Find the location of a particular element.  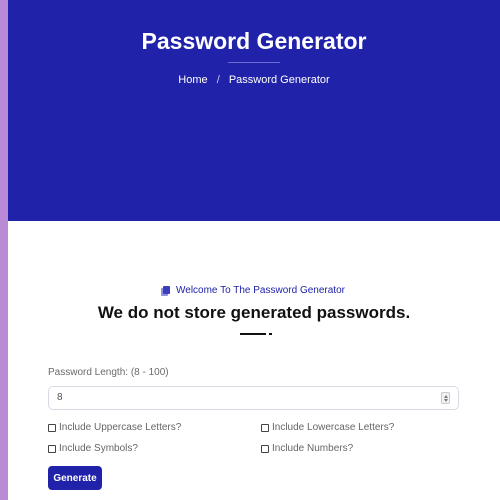

symbols-option: Include Symbols? is located at coordinates (93, 448).